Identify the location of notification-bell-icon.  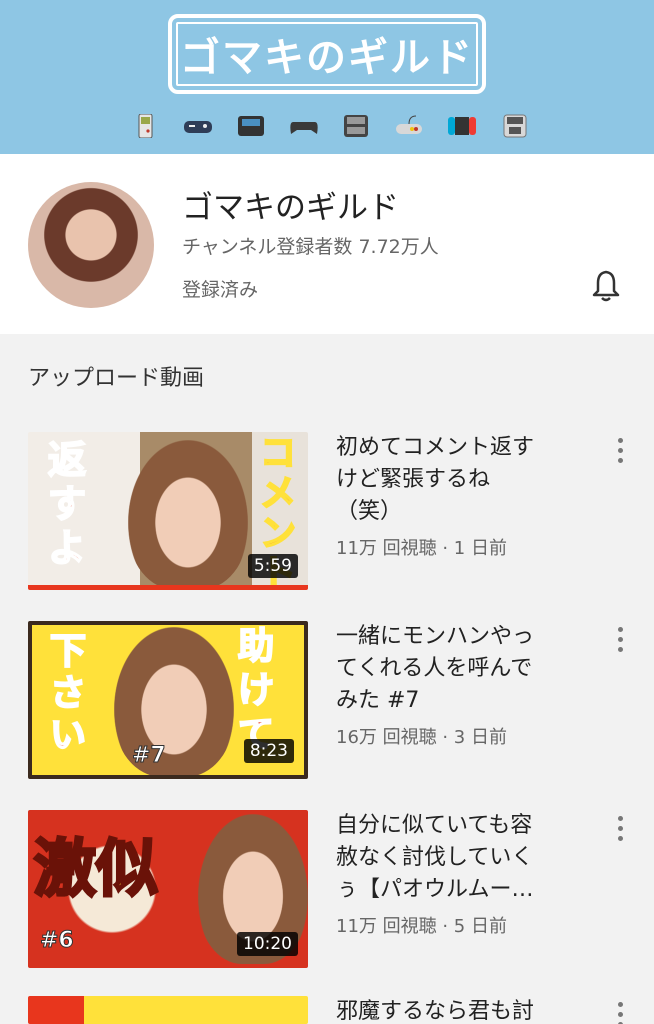
(606, 286).